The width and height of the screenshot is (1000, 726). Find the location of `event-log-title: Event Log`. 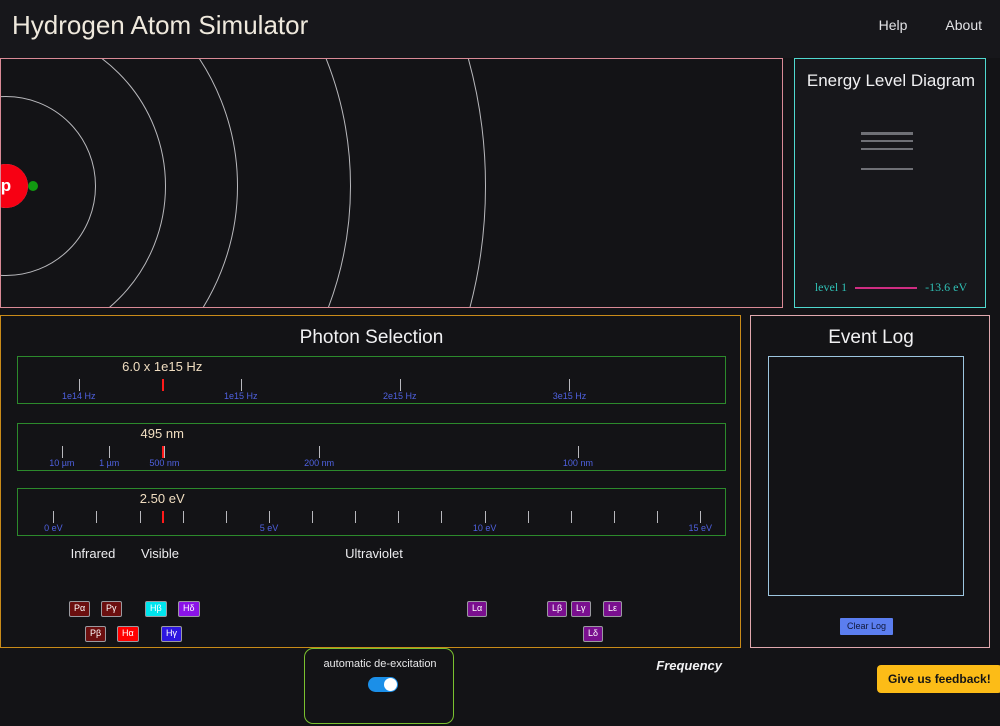

event-log-title: Event Log is located at coordinates (871, 337).